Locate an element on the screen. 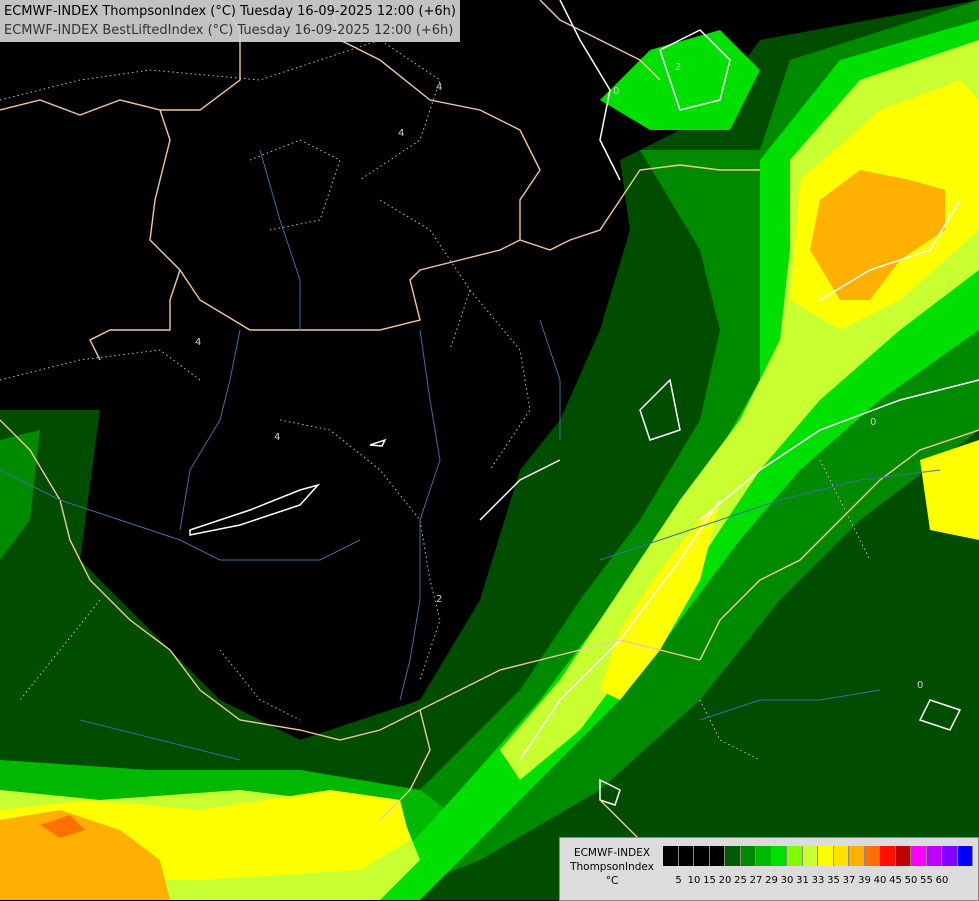 This screenshot has height=901, width=979. legend-label: ECMWF-INDEX ThompsonIndex °C is located at coordinates (612, 867).